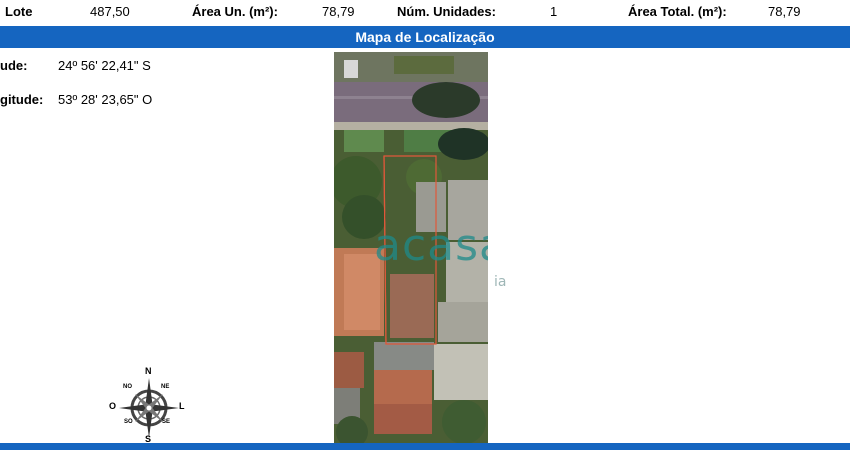  Describe the element at coordinates (677, 11) in the screenshot. I see `area-total-label: Área Total. (m²):` at that location.